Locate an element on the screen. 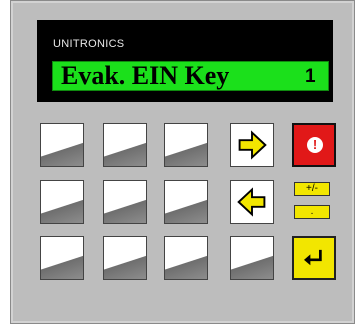 This screenshot has height=325, width=363. keypad-key-r3c4 is located at coordinates (252, 258).